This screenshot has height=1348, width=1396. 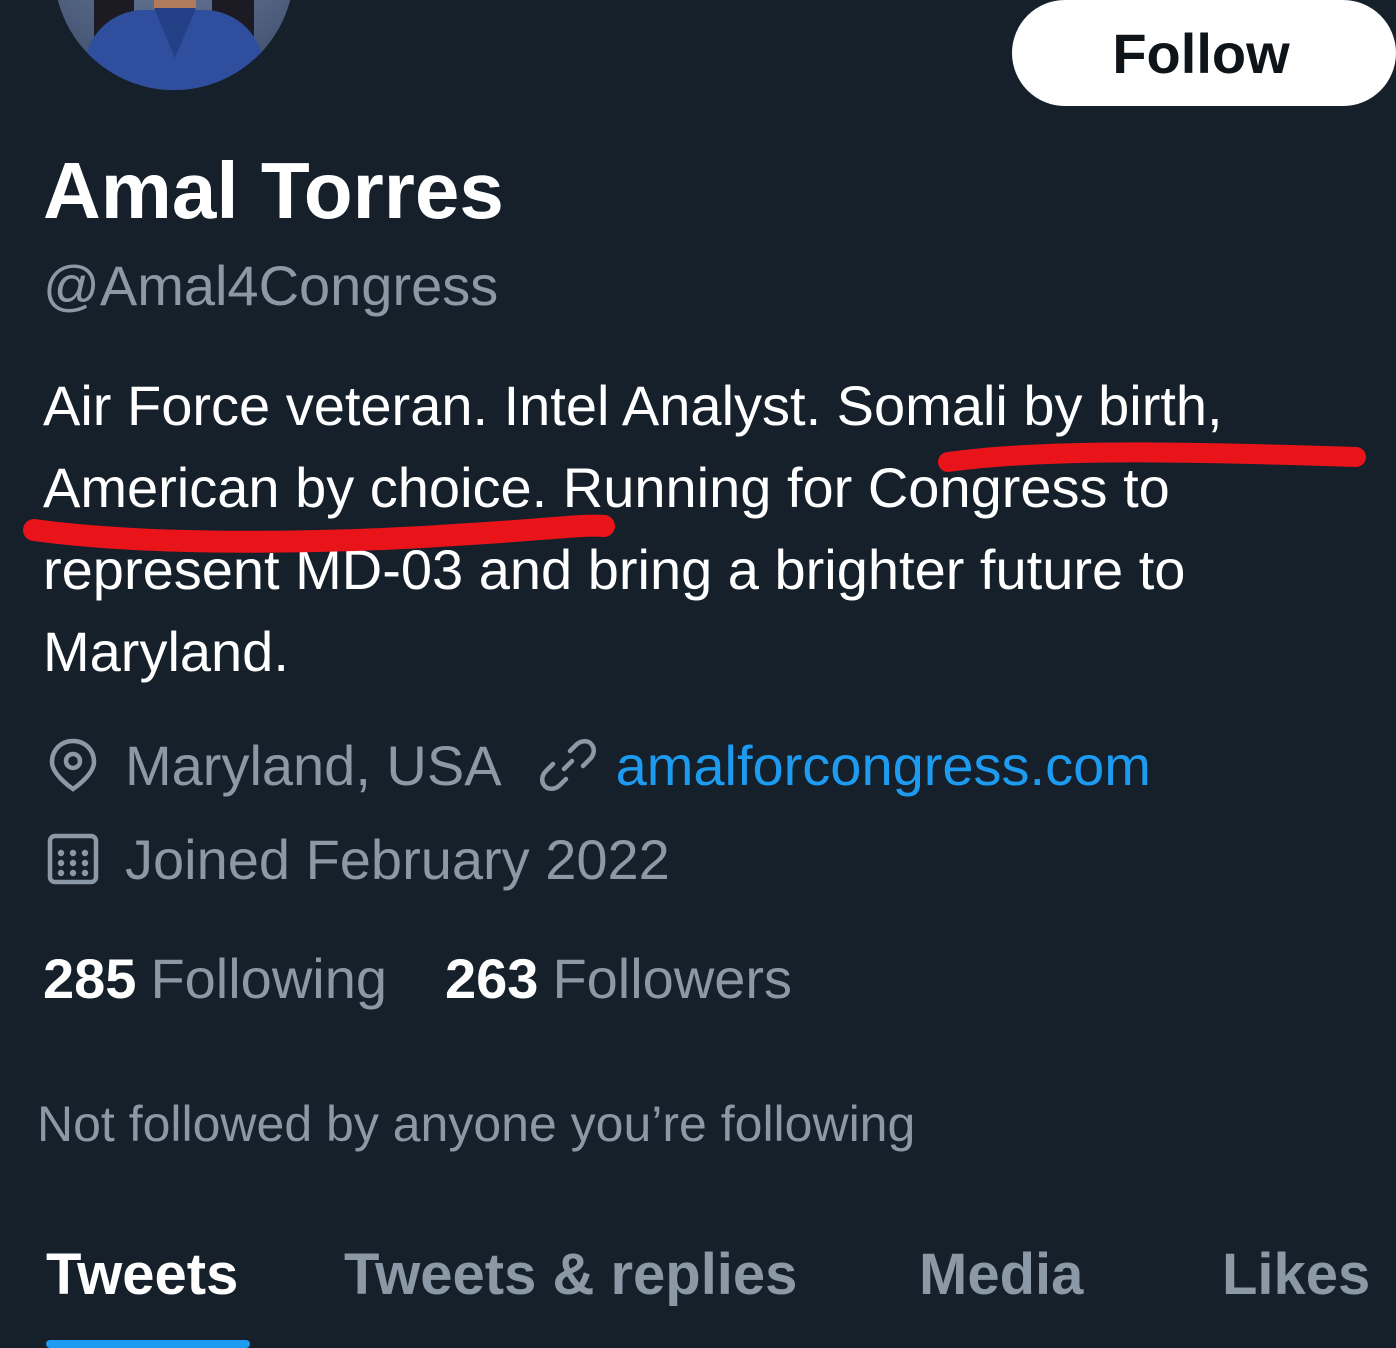 I want to click on calendar-icon, so click(x=73, y=859).